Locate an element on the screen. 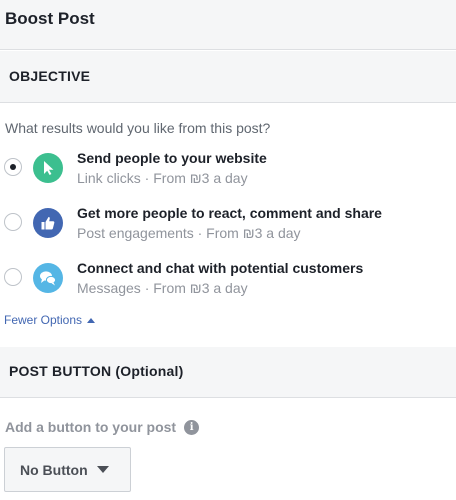 This screenshot has width=456, height=500. post-button-section-label: POST BUTTON (Optional) is located at coordinates (96, 371).